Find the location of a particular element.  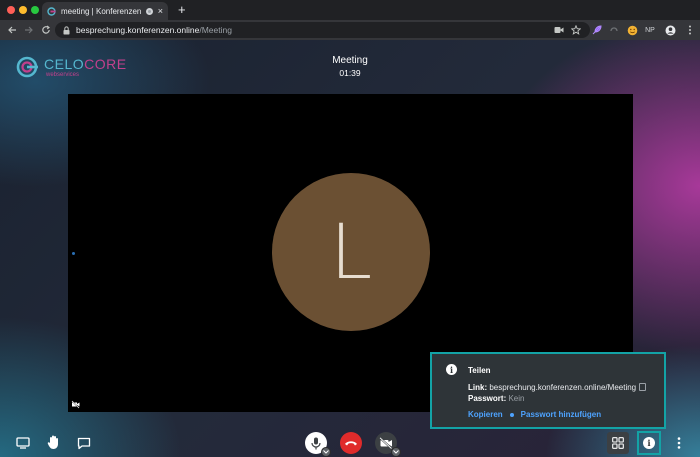

browser-tab: meeting | Konferenzen Online × is located at coordinates (105, 11).